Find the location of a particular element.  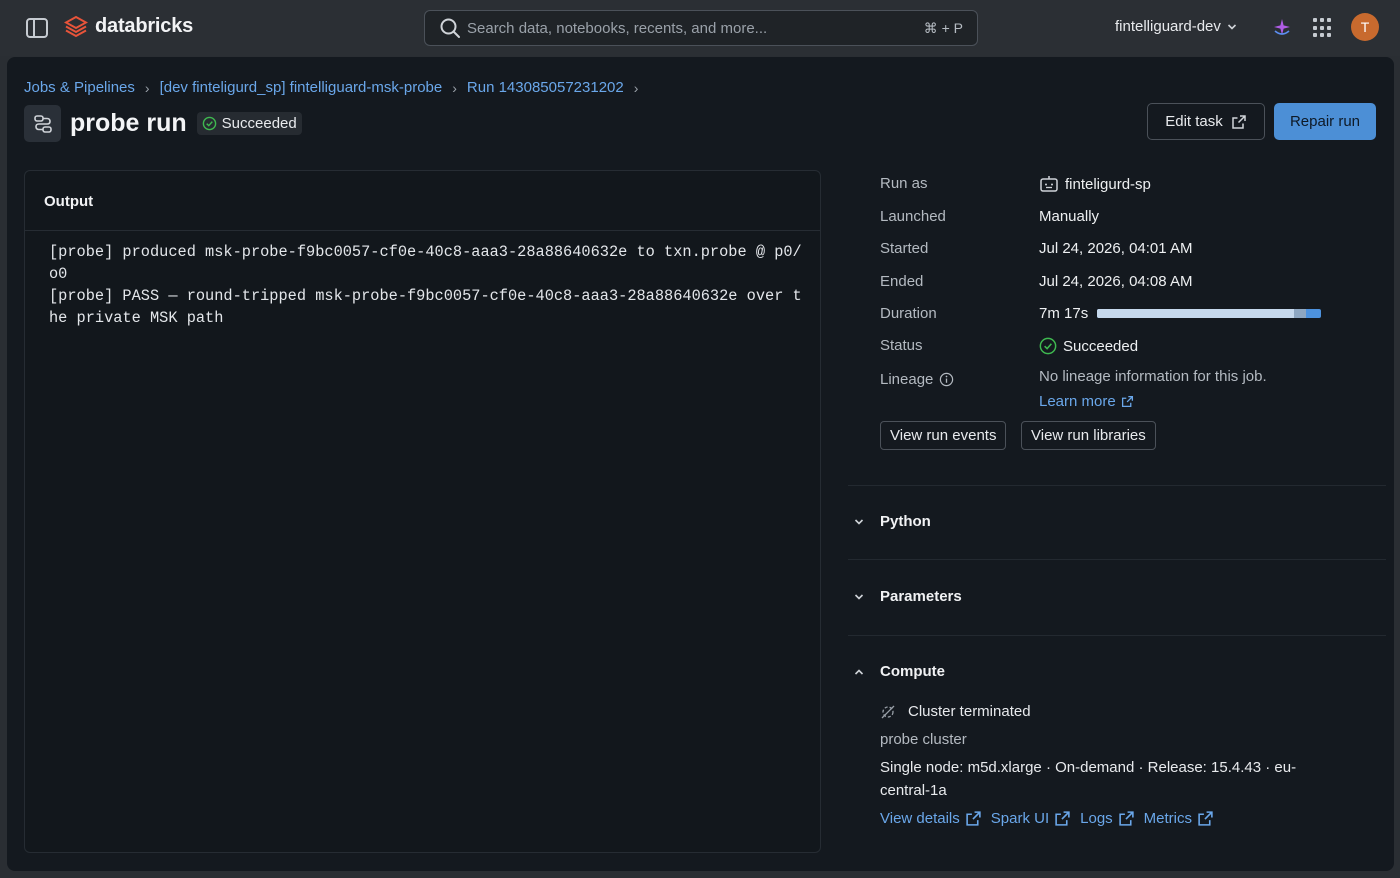

launched-value: Manually is located at coordinates (1069, 216).